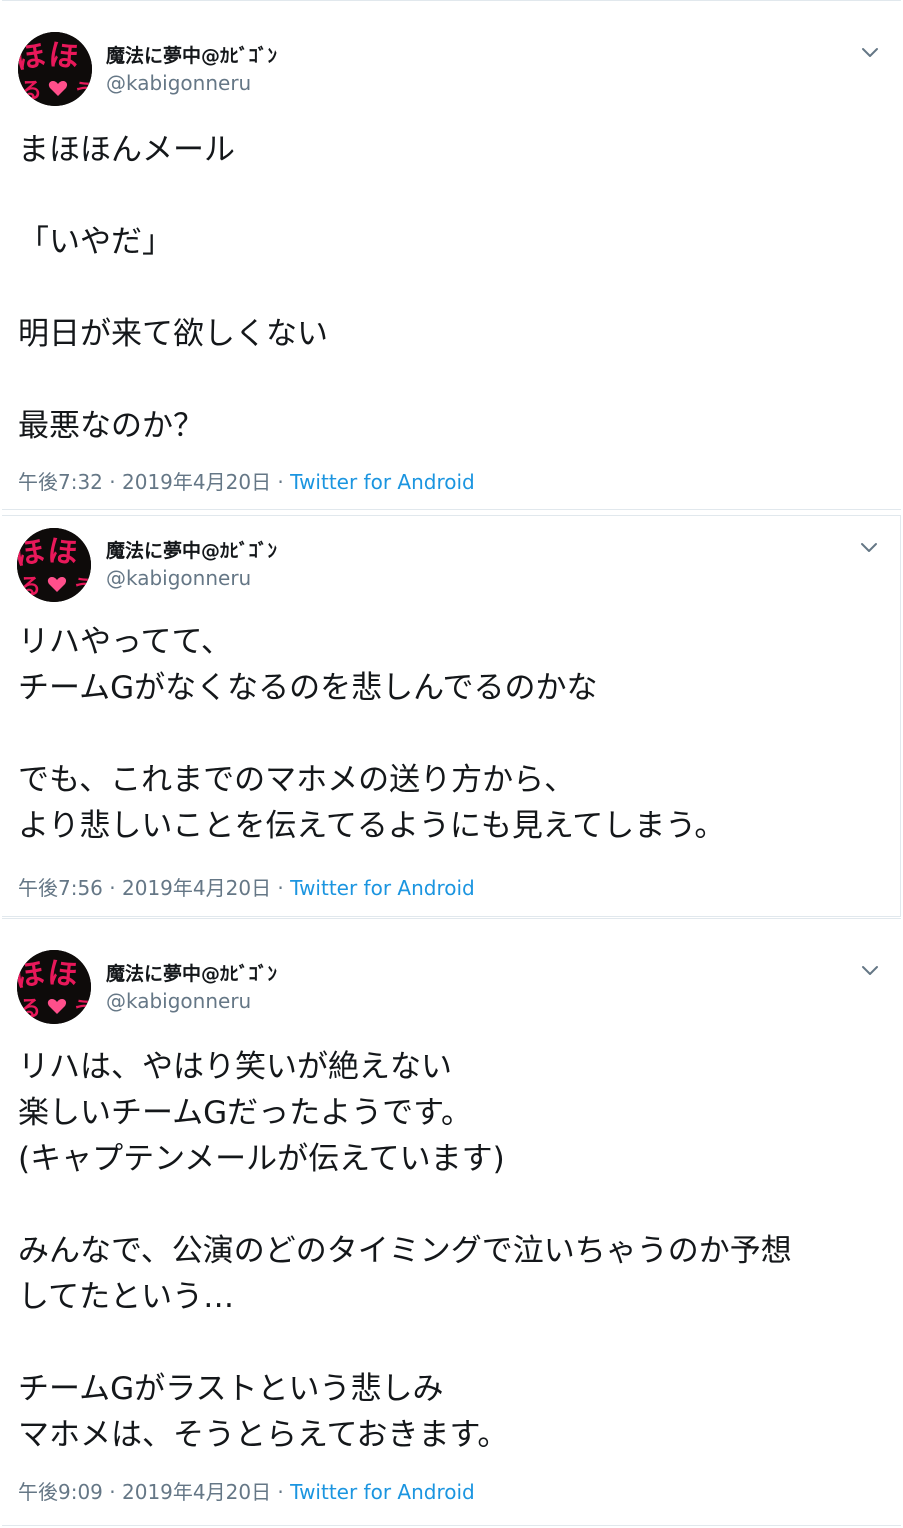 The height and width of the screenshot is (1528, 903). What do you see at coordinates (60, 1492) in the screenshot?
I see `tweet-time: 午後9:09` at bounding box center [60, 1492].